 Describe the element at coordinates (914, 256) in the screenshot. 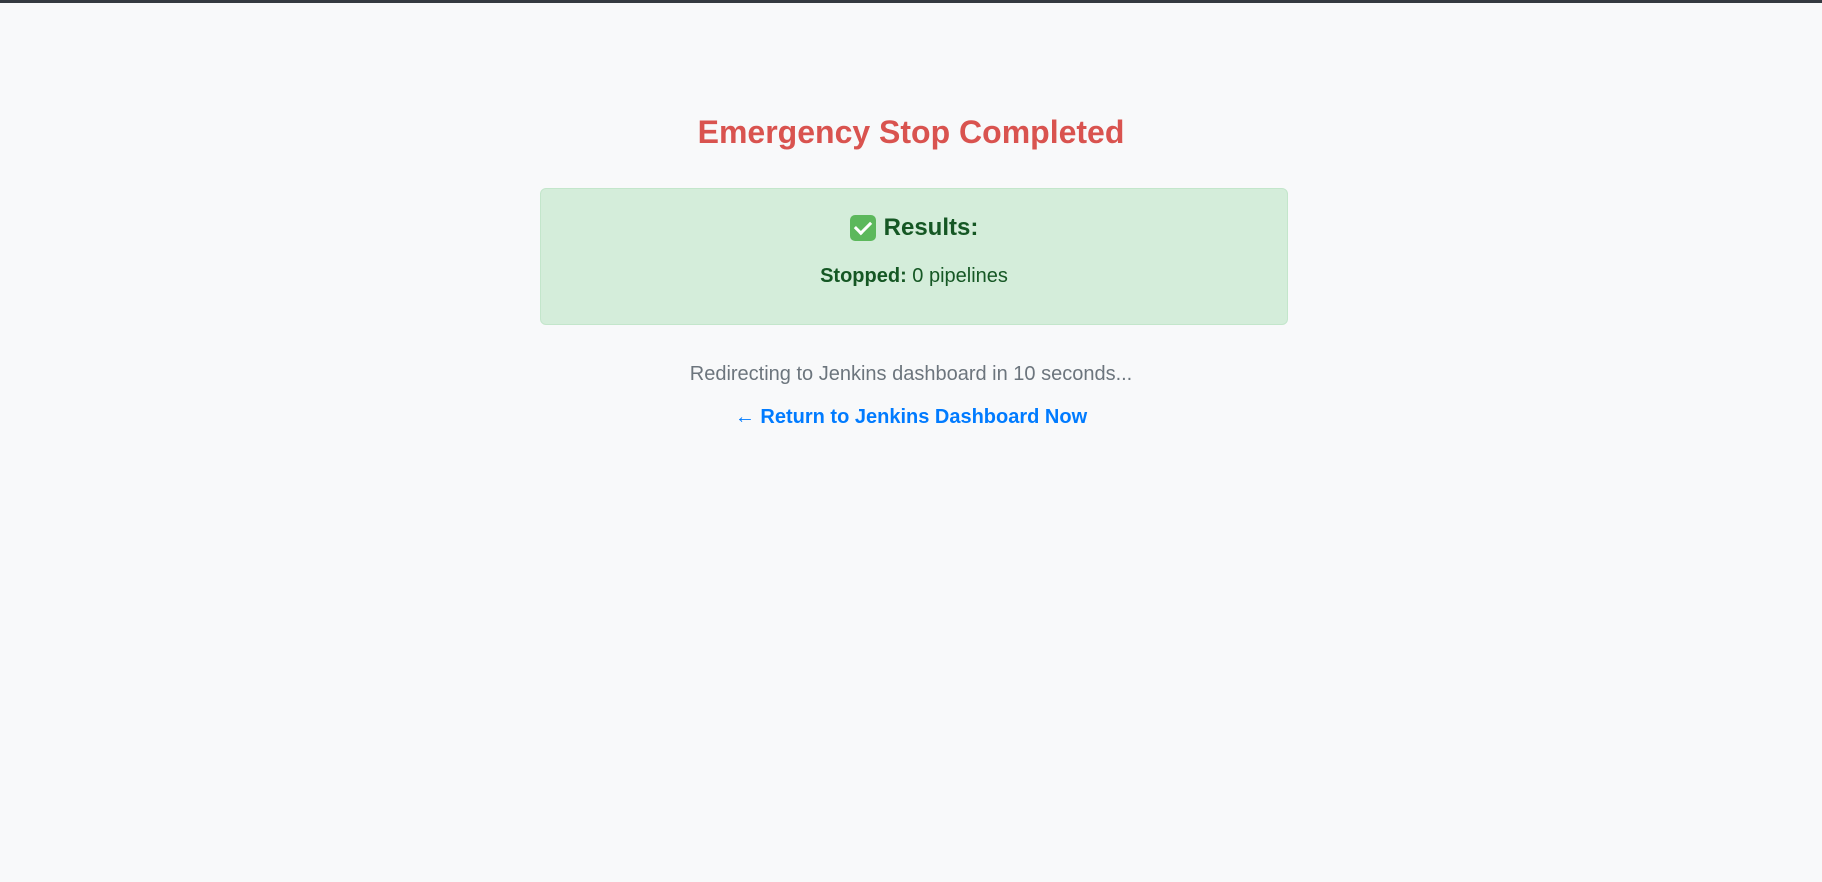

I see `results-panel: Results: Stopped: 0 pipelines` at that location.